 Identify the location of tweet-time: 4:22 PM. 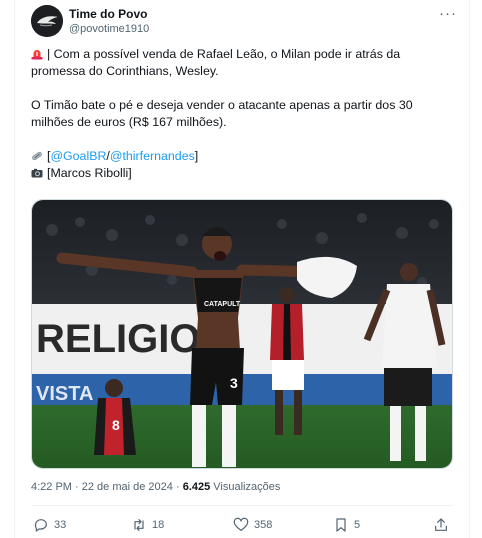
(51, 487).